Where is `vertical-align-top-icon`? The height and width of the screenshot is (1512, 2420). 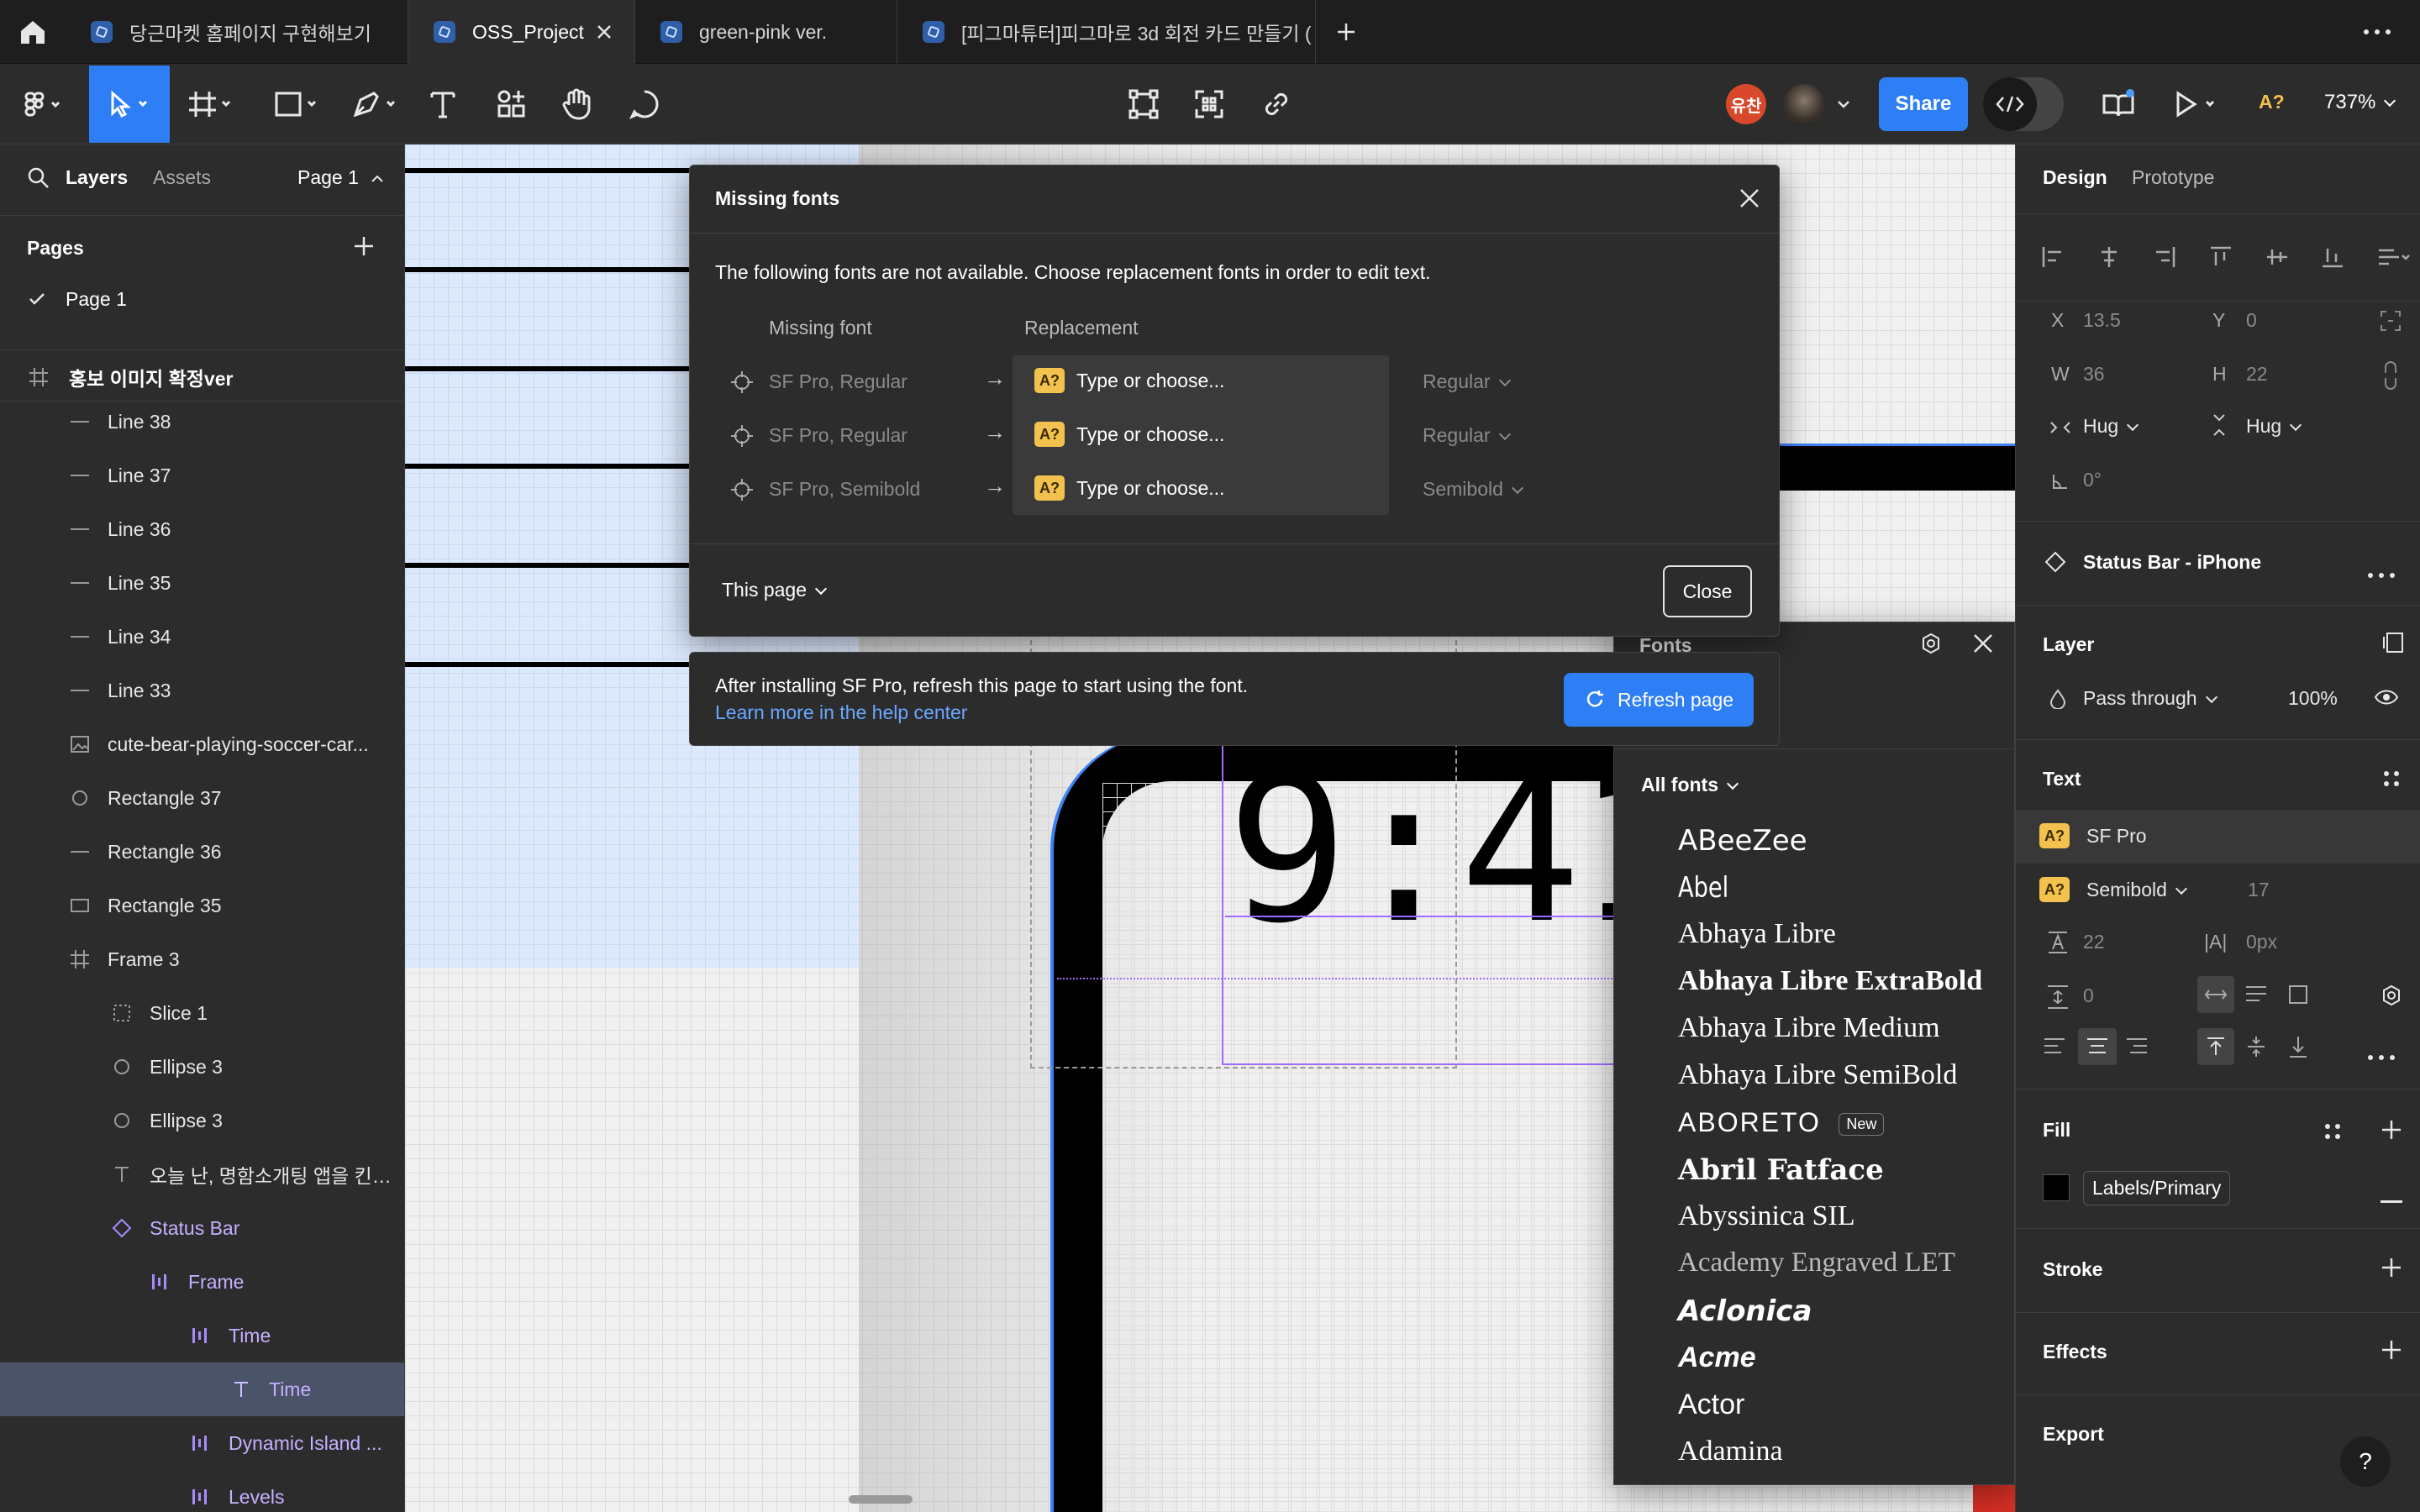
vertical-align-top-icon is located at coordinates (2215, 1046).